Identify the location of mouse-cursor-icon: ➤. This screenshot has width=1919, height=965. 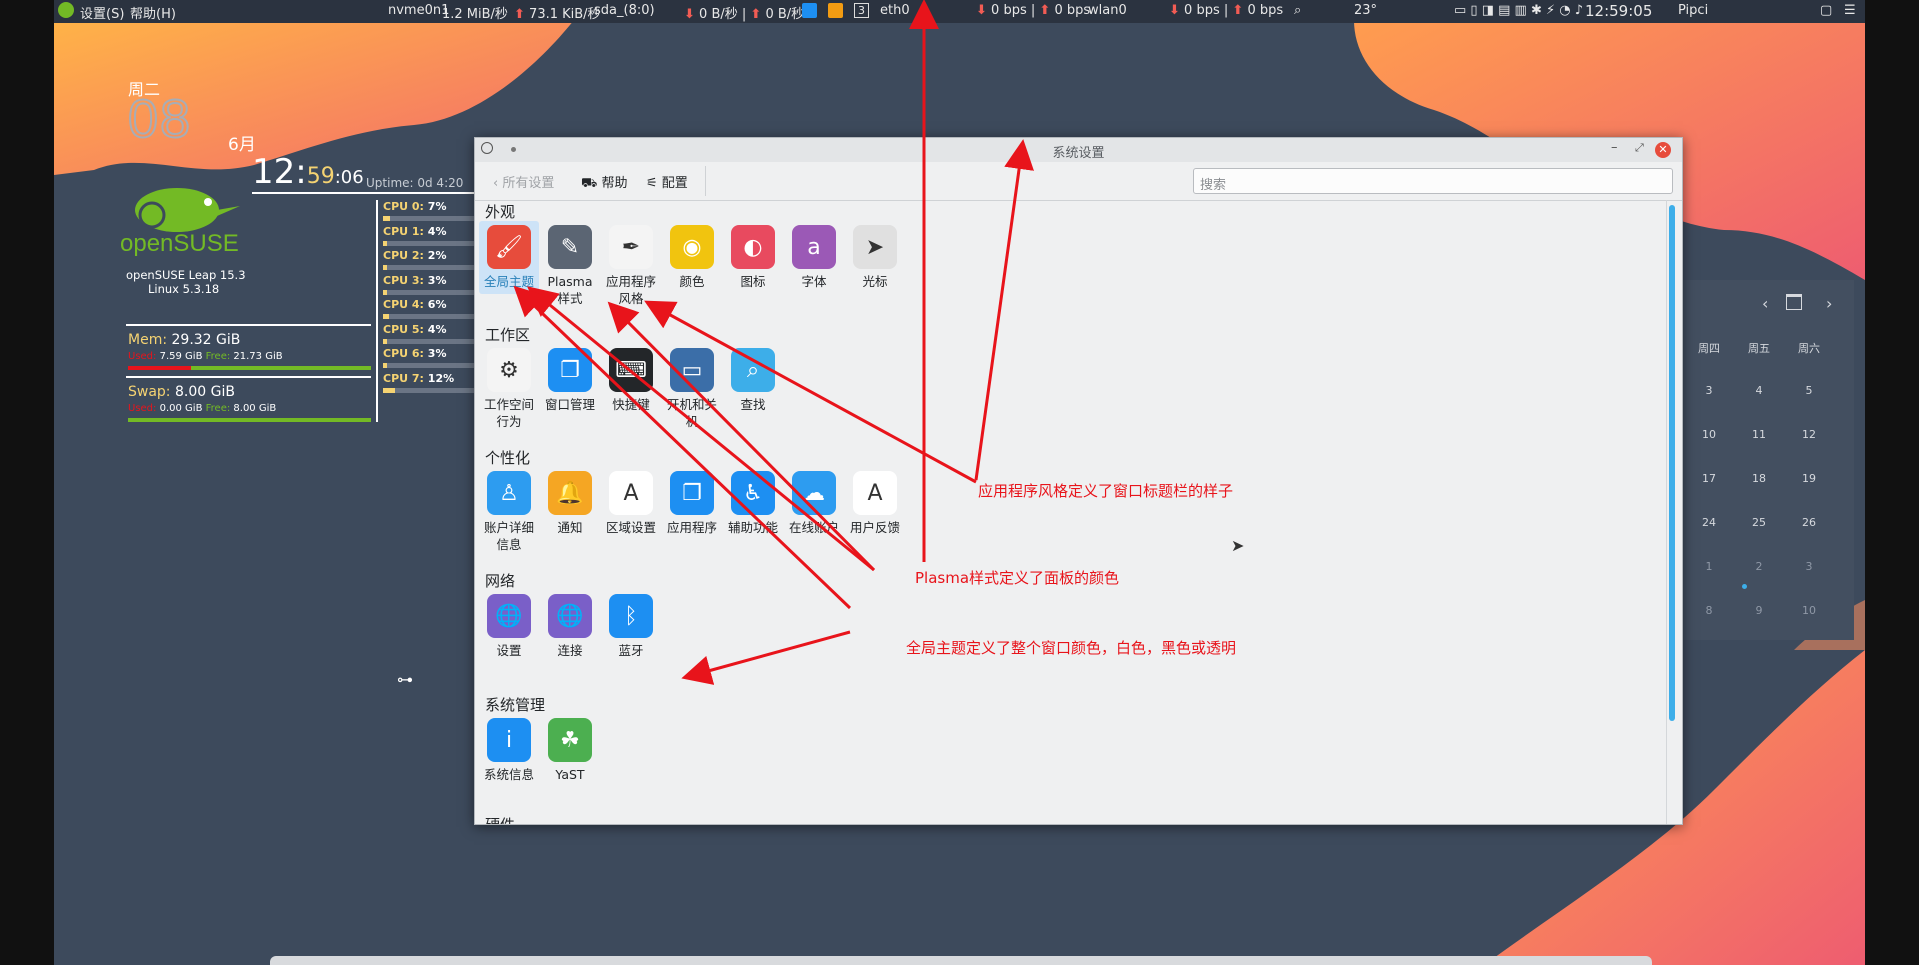
(1238, 545).